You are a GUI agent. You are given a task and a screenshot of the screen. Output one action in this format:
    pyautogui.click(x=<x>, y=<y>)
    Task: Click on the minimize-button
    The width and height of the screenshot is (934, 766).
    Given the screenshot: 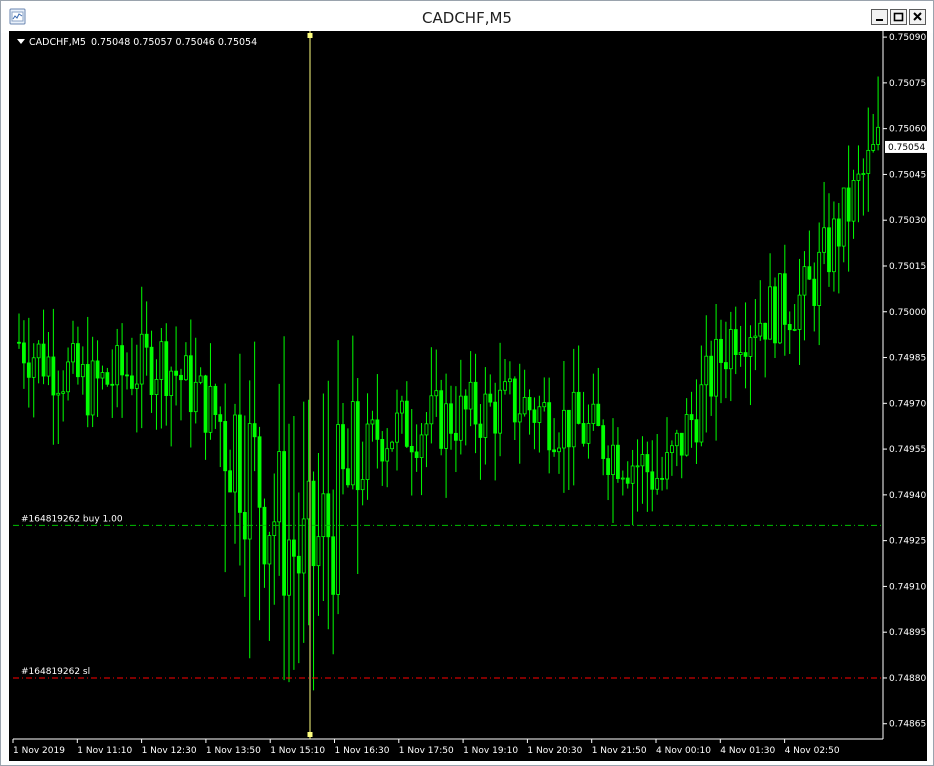 What is the action you would take?
    pyautogui.click(x=879, y=17)
    